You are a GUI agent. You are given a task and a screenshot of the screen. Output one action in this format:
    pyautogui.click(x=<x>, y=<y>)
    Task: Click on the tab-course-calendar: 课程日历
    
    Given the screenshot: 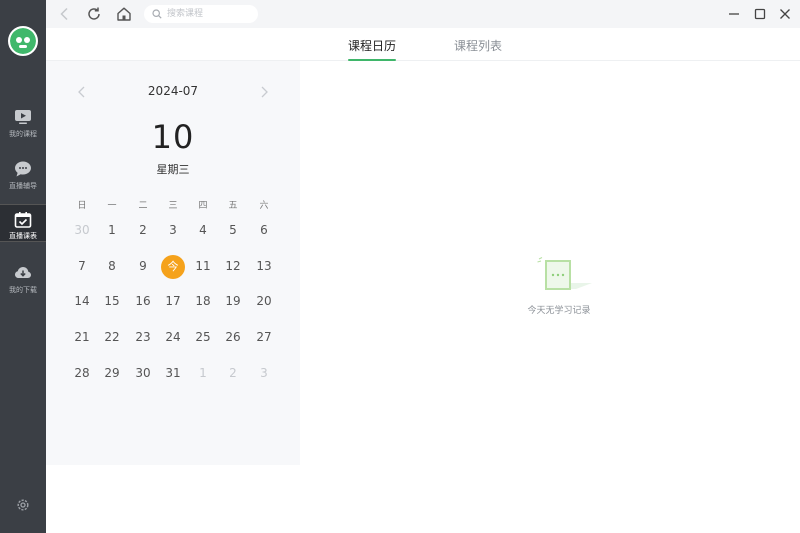 What is the action you would take?
    pyautogui.click(x=372, y=49)
    